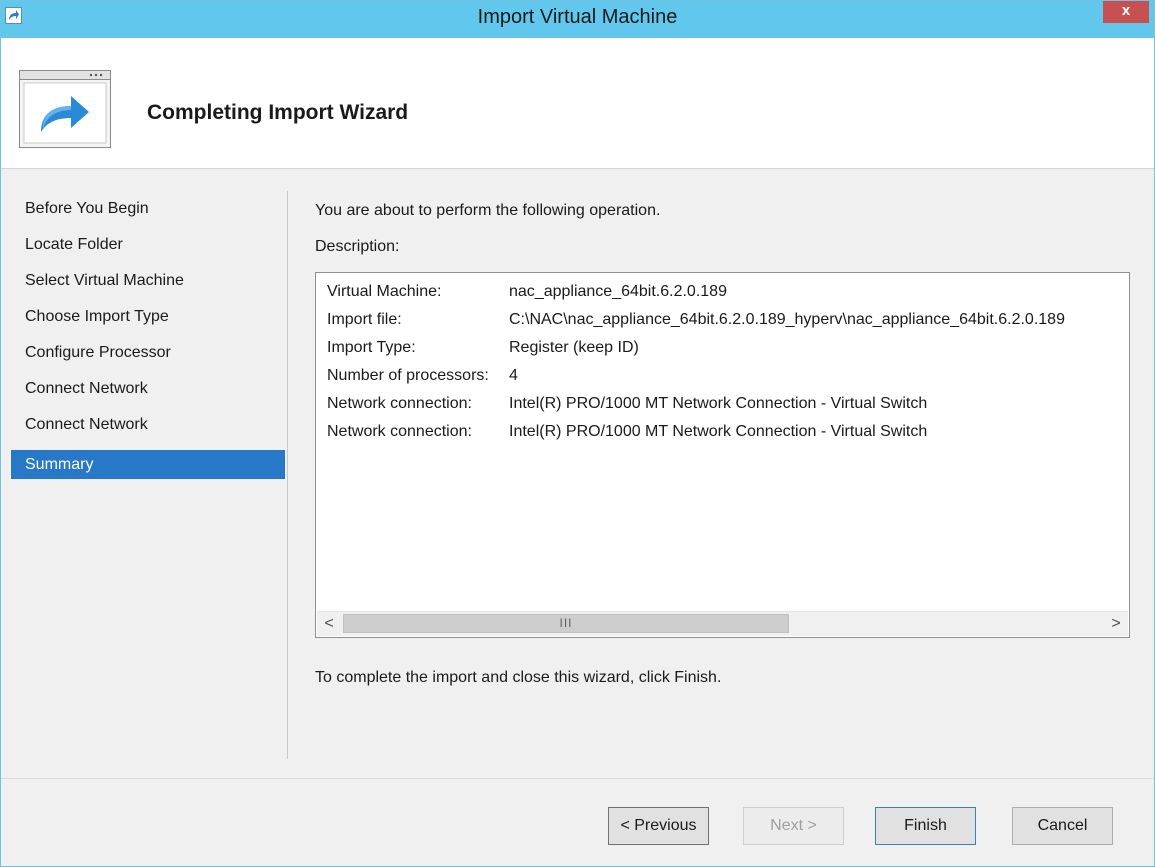 The image size is (1155, 867). What do you see at coordinates (371, 347) in the screenshot?
I see `summary-key: Import Type:` at bounding box center [371, 347].